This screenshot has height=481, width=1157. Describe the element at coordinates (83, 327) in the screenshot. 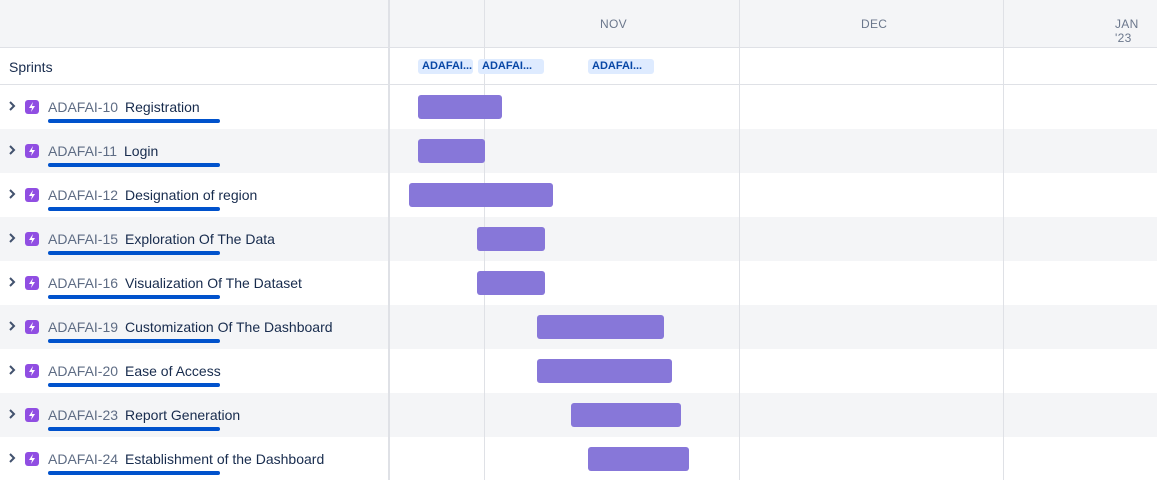

I see `issue-key: ADAFAI-19` at that location.